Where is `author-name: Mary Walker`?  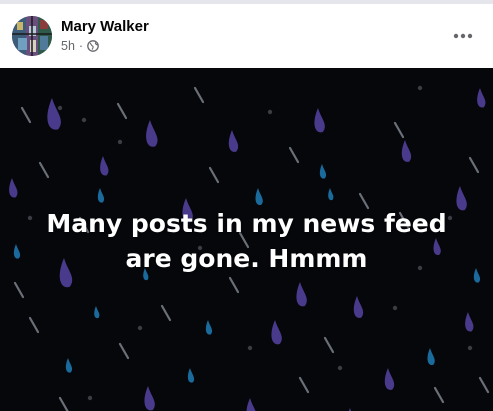
author-name: Mary Walker is located at coordinates (105, 26).